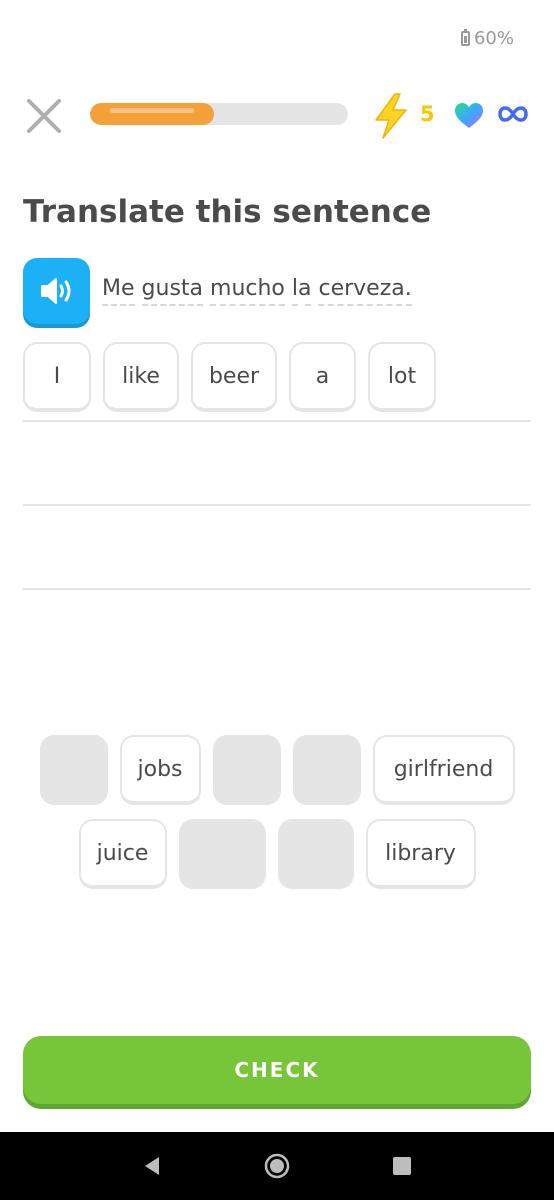  I want to click on answer-tile: like, so click(141, 377).